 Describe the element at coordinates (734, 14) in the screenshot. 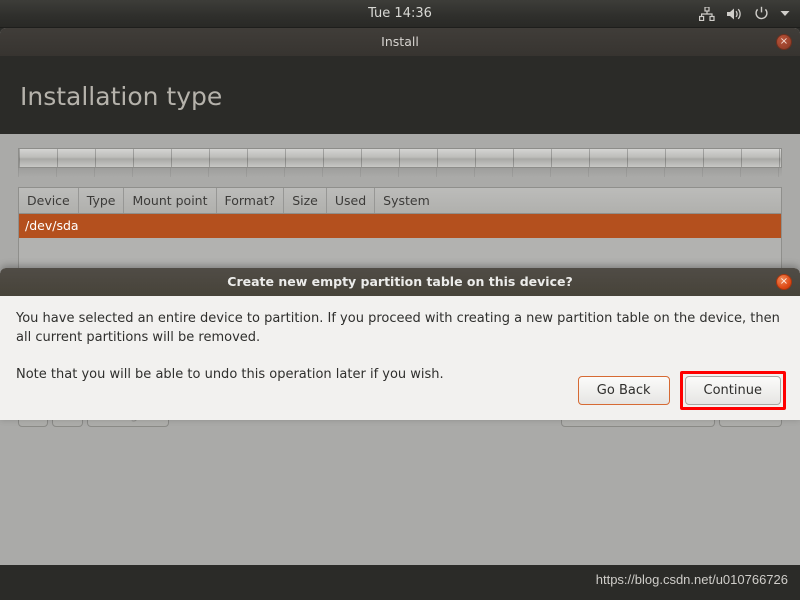

I see `volume-icon` at that location.